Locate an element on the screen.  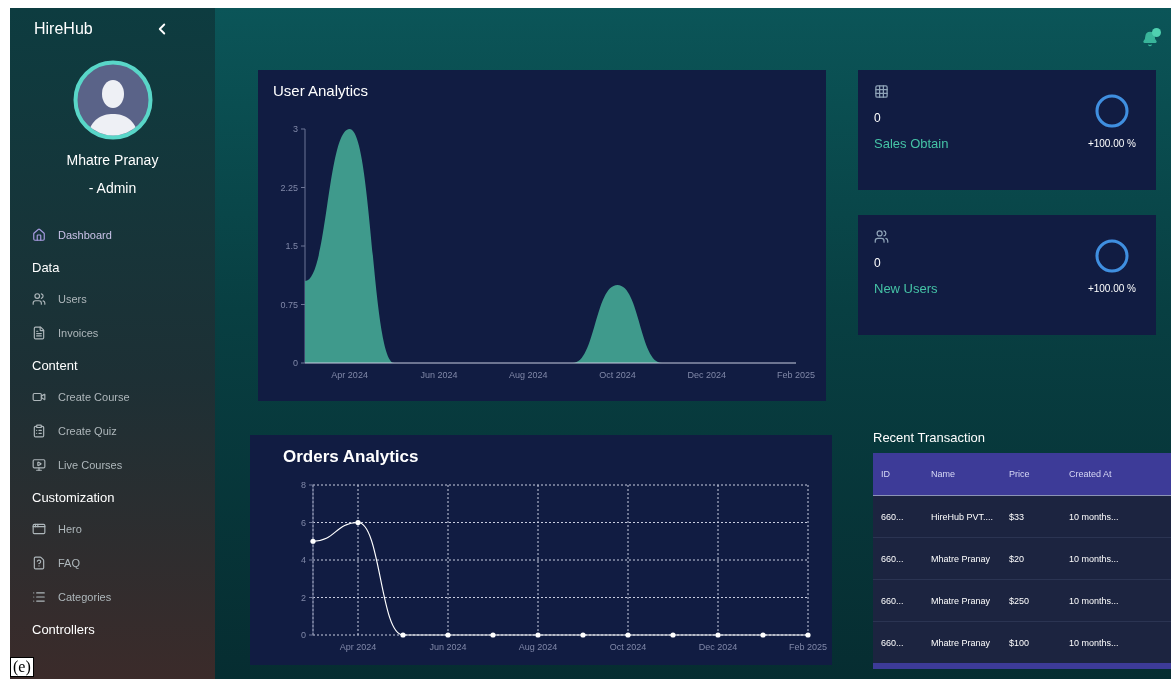
y-tick-label: 2 is located at coordinates (303, 597).